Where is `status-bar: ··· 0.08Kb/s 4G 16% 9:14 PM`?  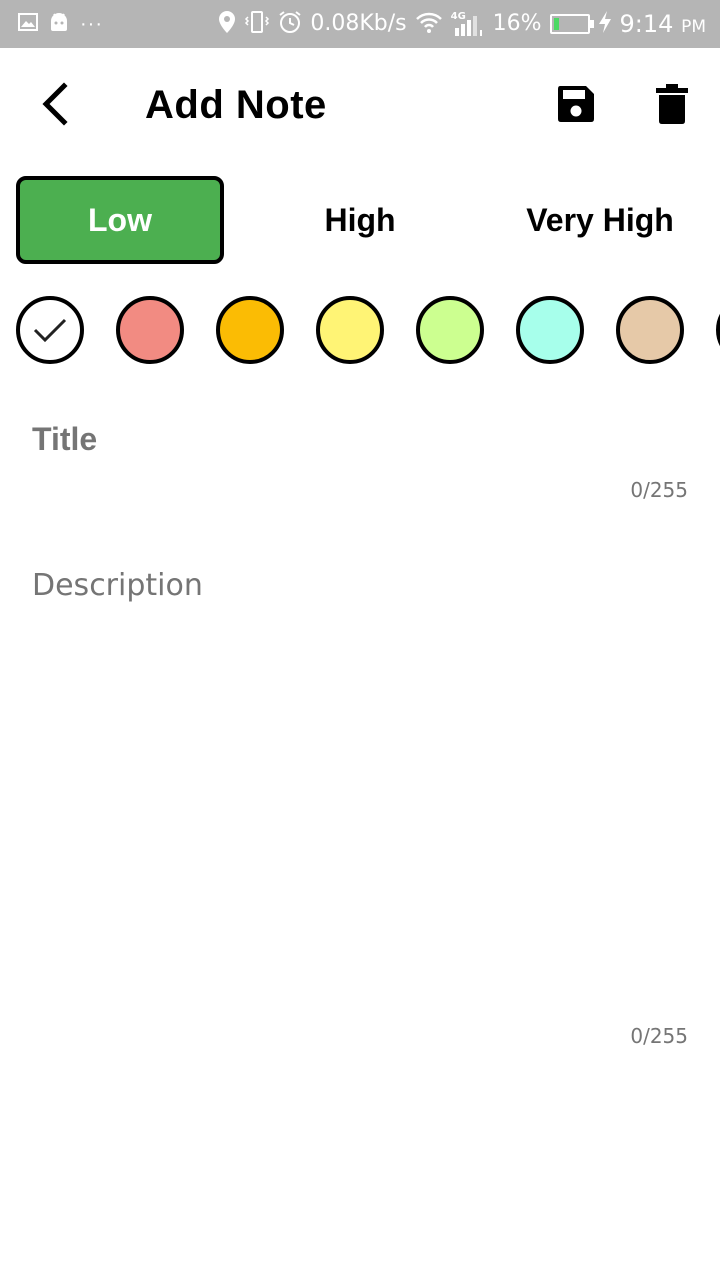
status-bar: ··· 0.08Kb/s 4G 16% 9:14 PM is located at coordinates (360, 24).